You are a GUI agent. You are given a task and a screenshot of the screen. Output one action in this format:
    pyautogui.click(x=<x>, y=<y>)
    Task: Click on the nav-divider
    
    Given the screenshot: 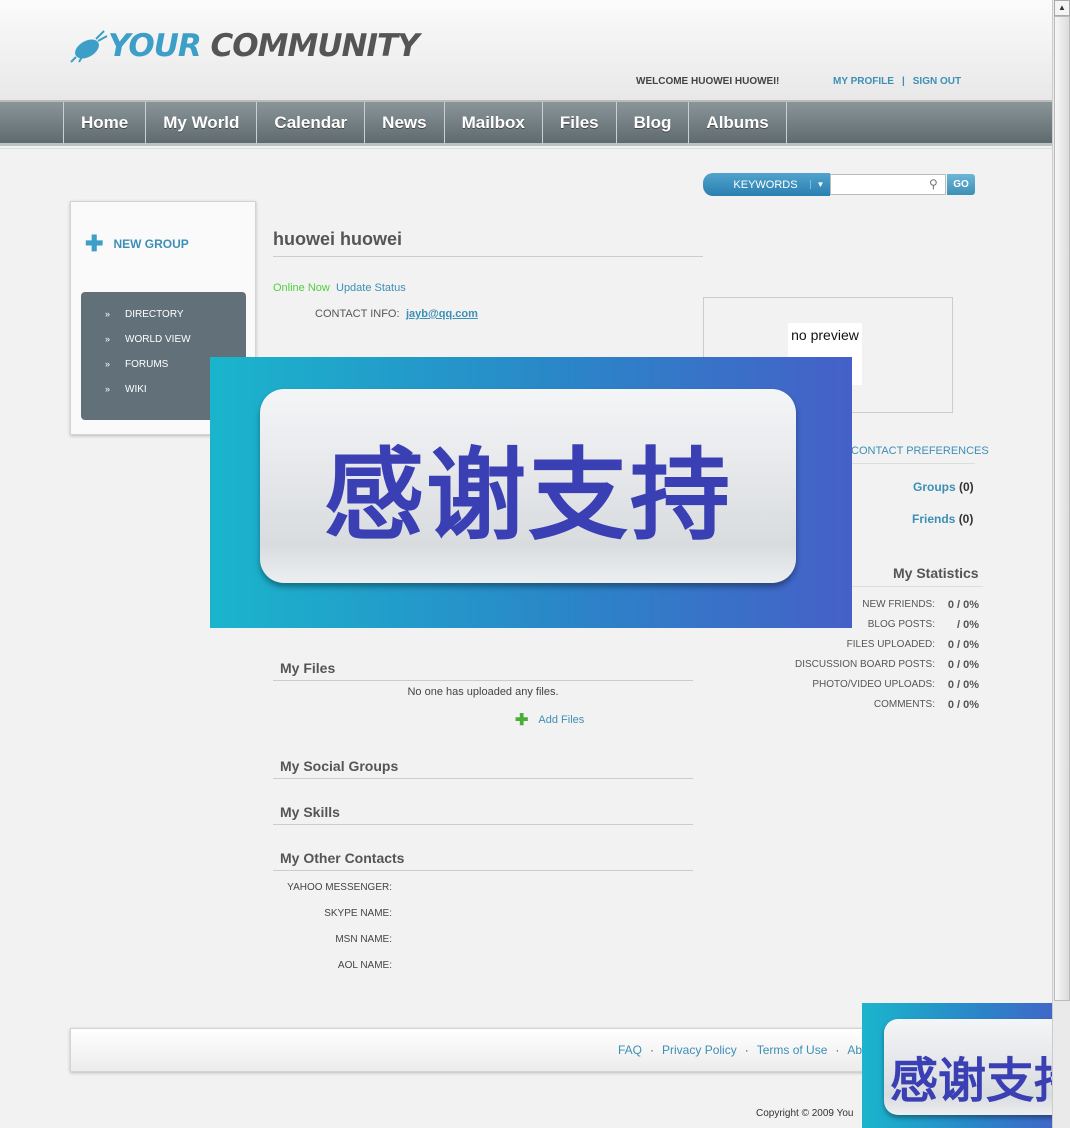 What is the action you would take?
    pyautogui.click(x=526, y=148)
    